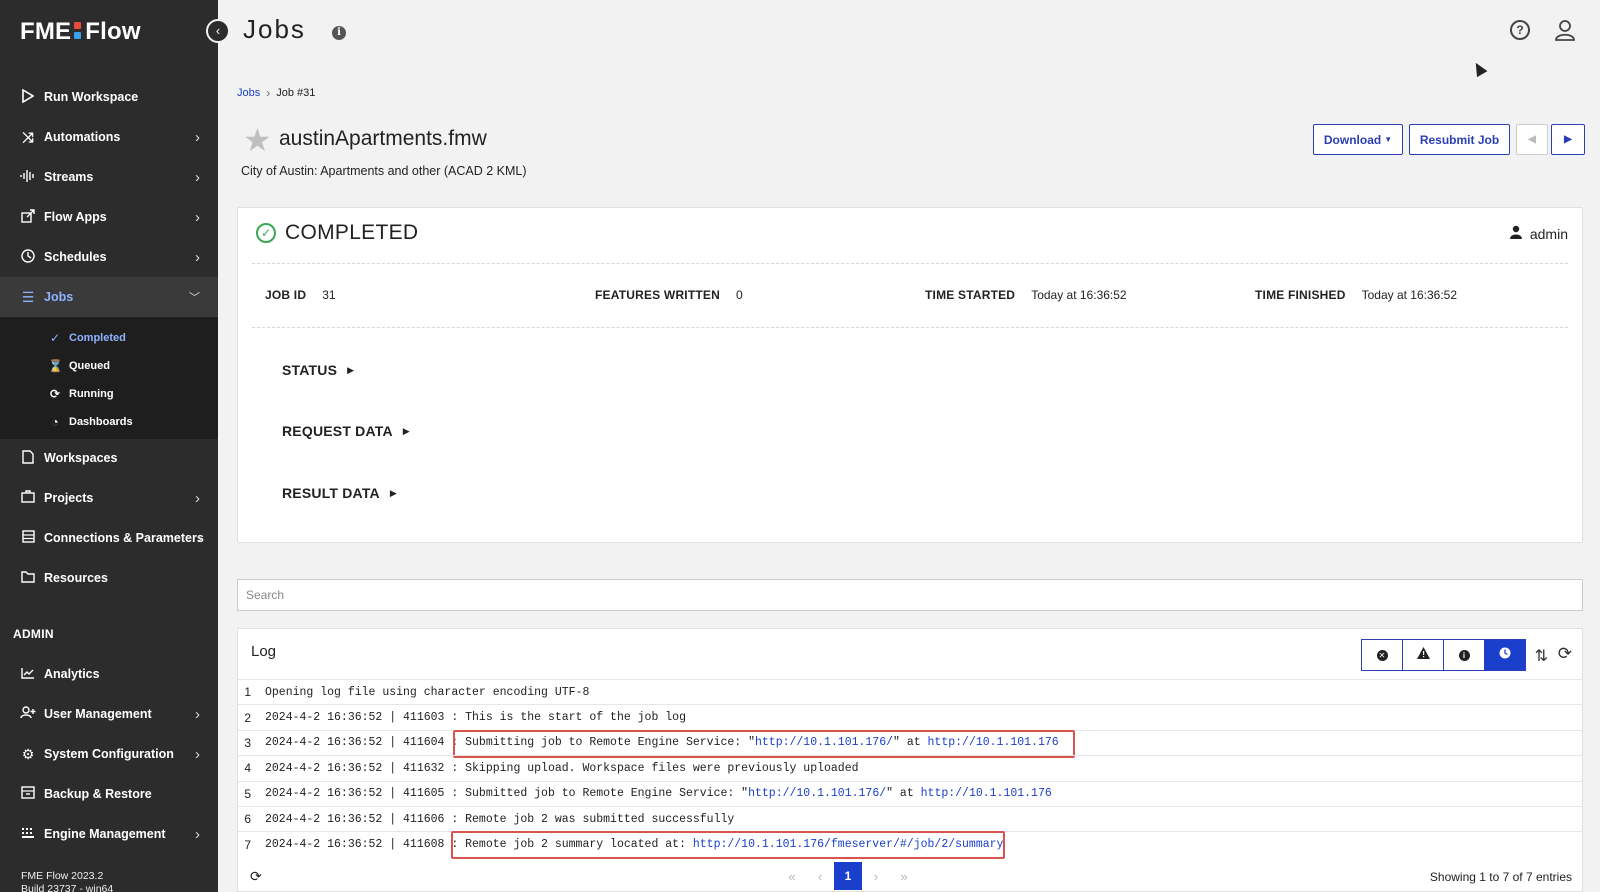 This screenshot has width=1600, height=892. What do you see at coordinates (339, 493) in the screenshot?
I see `section-result-data-toggle: RESULT DATA ▶` at bounding box center [339, 493].